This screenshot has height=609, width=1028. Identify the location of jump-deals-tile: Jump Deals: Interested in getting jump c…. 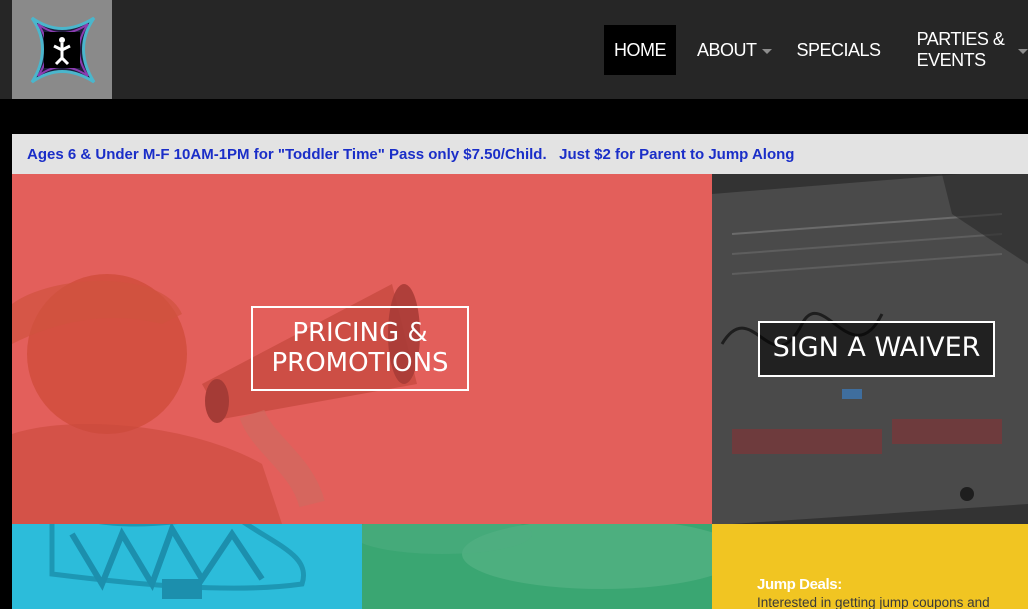
(870, 566).